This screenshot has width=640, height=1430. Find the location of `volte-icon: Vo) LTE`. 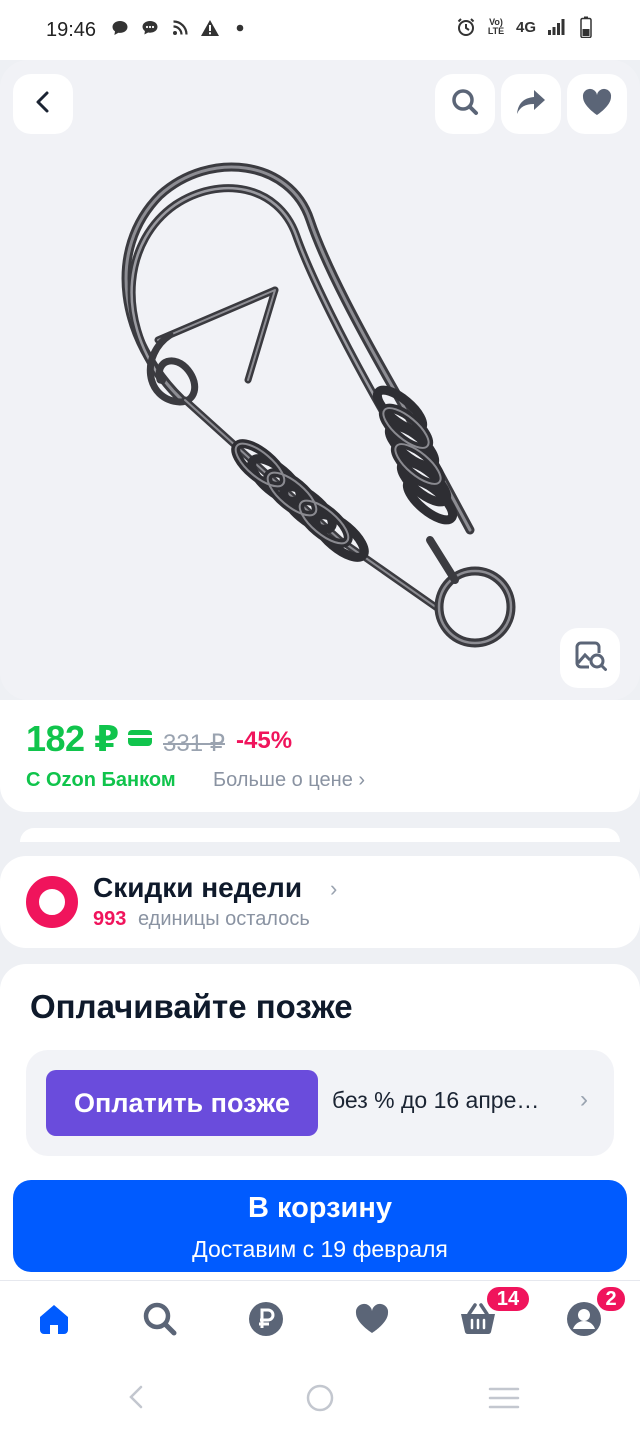

volte-icon: Vo) LTE is located at coordinates (496, 26).